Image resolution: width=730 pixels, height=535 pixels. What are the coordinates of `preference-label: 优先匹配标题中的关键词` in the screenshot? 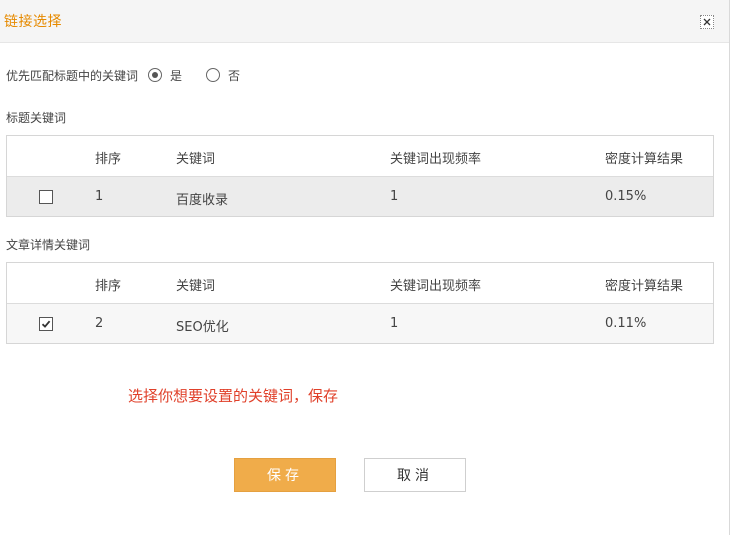 It's located at (72, 75).